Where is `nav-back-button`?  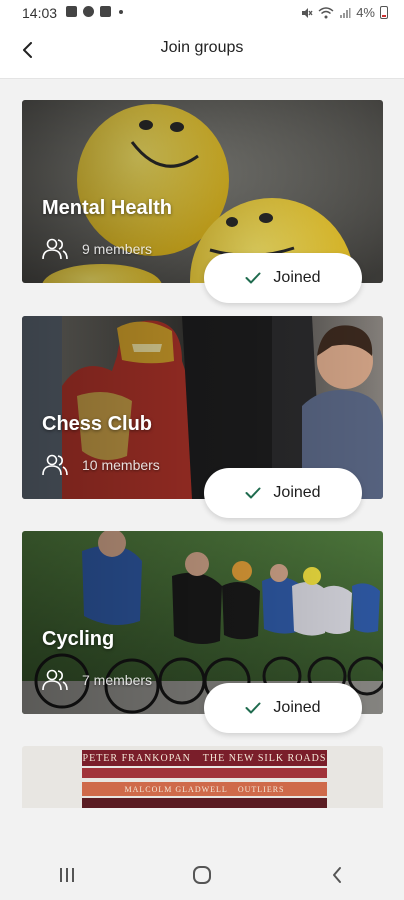 nav-back-button is located at coordinates (337, 875).